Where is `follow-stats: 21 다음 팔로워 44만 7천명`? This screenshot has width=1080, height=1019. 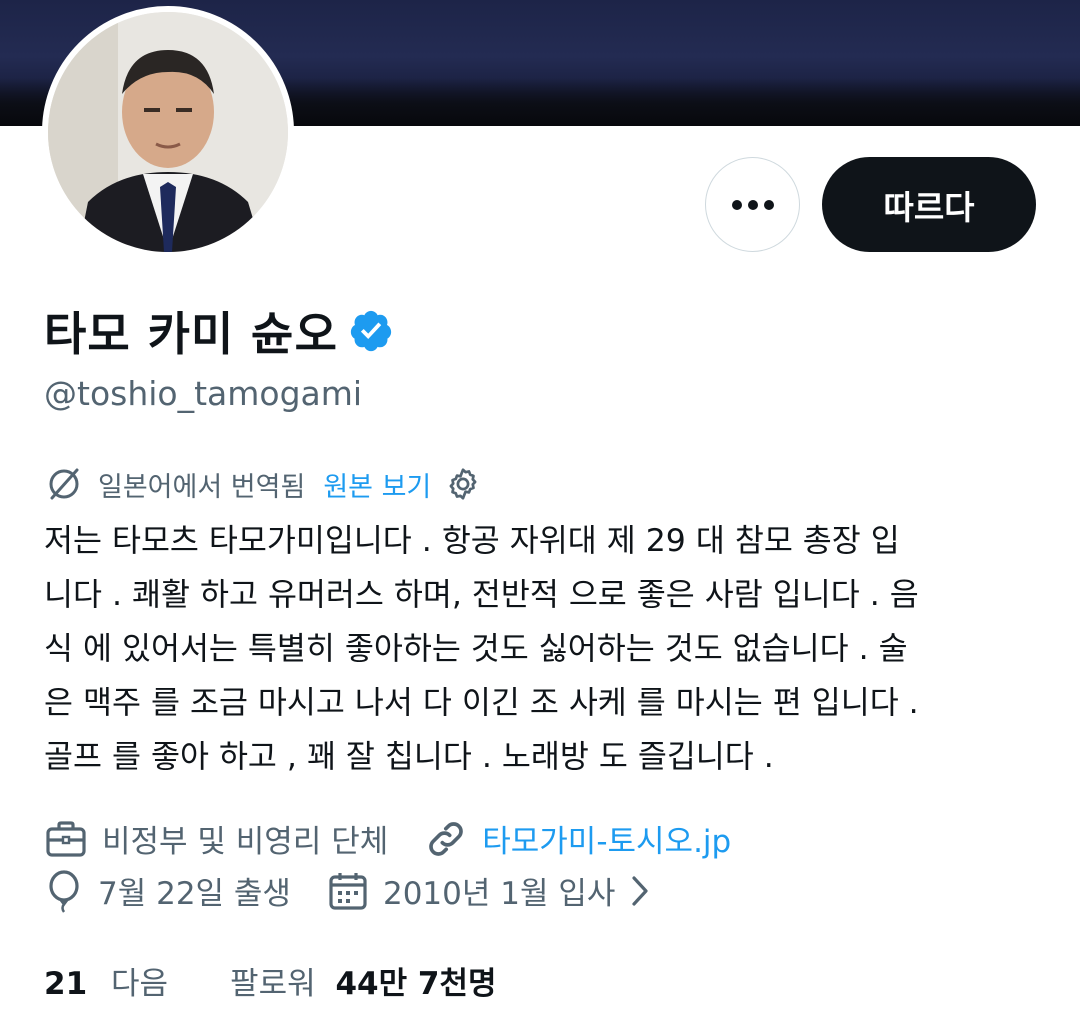 follow-stats: 21 다음 팔로워 44만 7천명 is located at coordinates (270, 980).